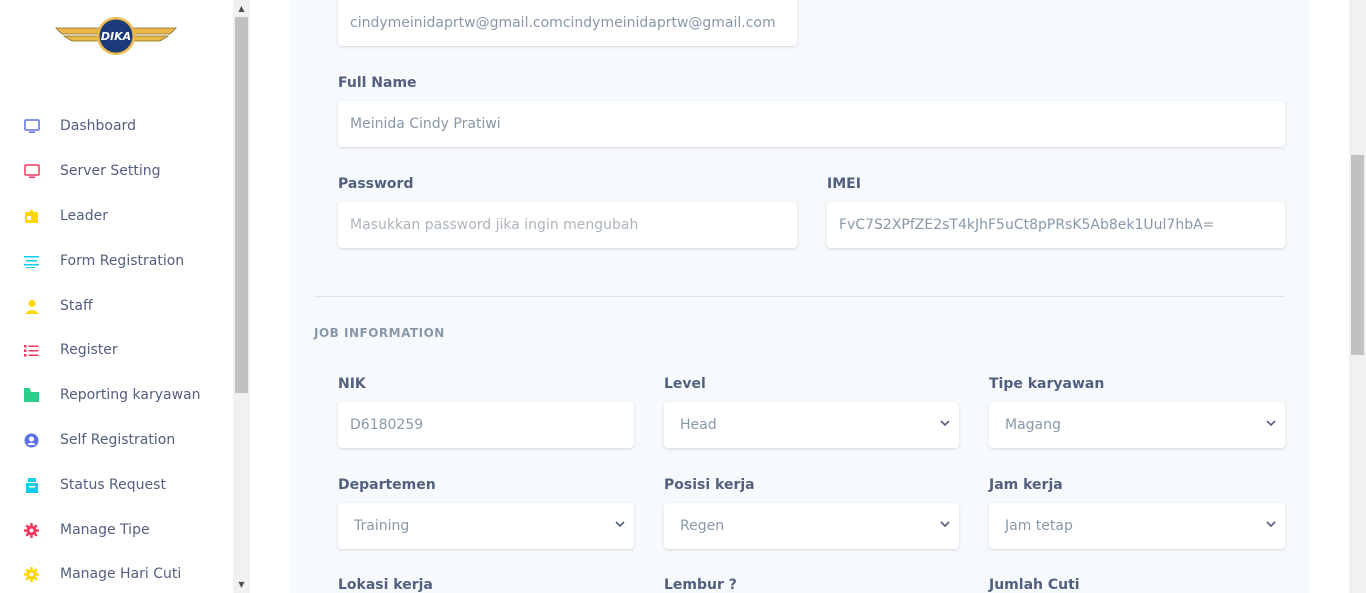 Image resolution: width=1366 pixels, height=593 pixels. Describe the element at coordinates (31, 485) in the screenshot. I see `archive-icon` at that location.